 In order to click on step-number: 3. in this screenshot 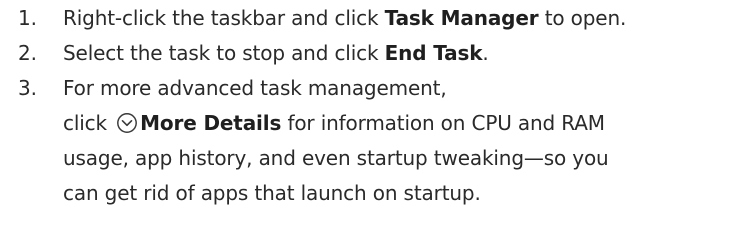, I will do `click(27, 88)`.